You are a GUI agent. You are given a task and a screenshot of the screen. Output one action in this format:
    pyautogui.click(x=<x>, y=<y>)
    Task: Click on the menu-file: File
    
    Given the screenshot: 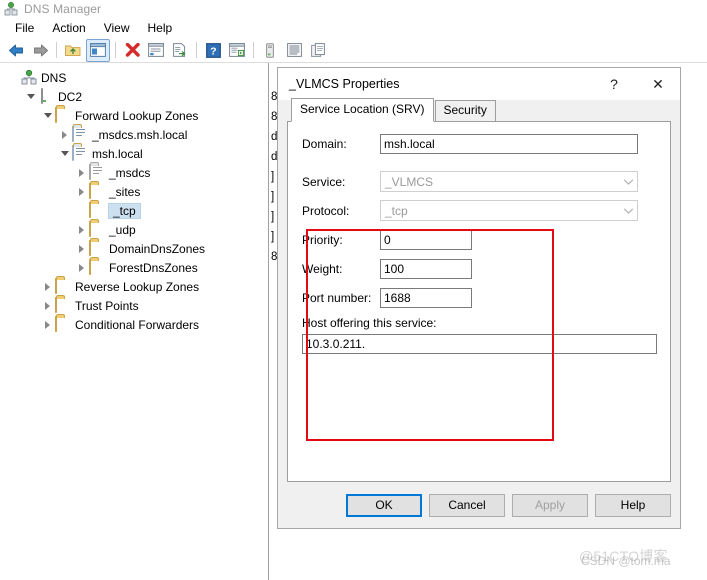 What is the action you would take?
    pyautogui.click(x=24, y=28)
    